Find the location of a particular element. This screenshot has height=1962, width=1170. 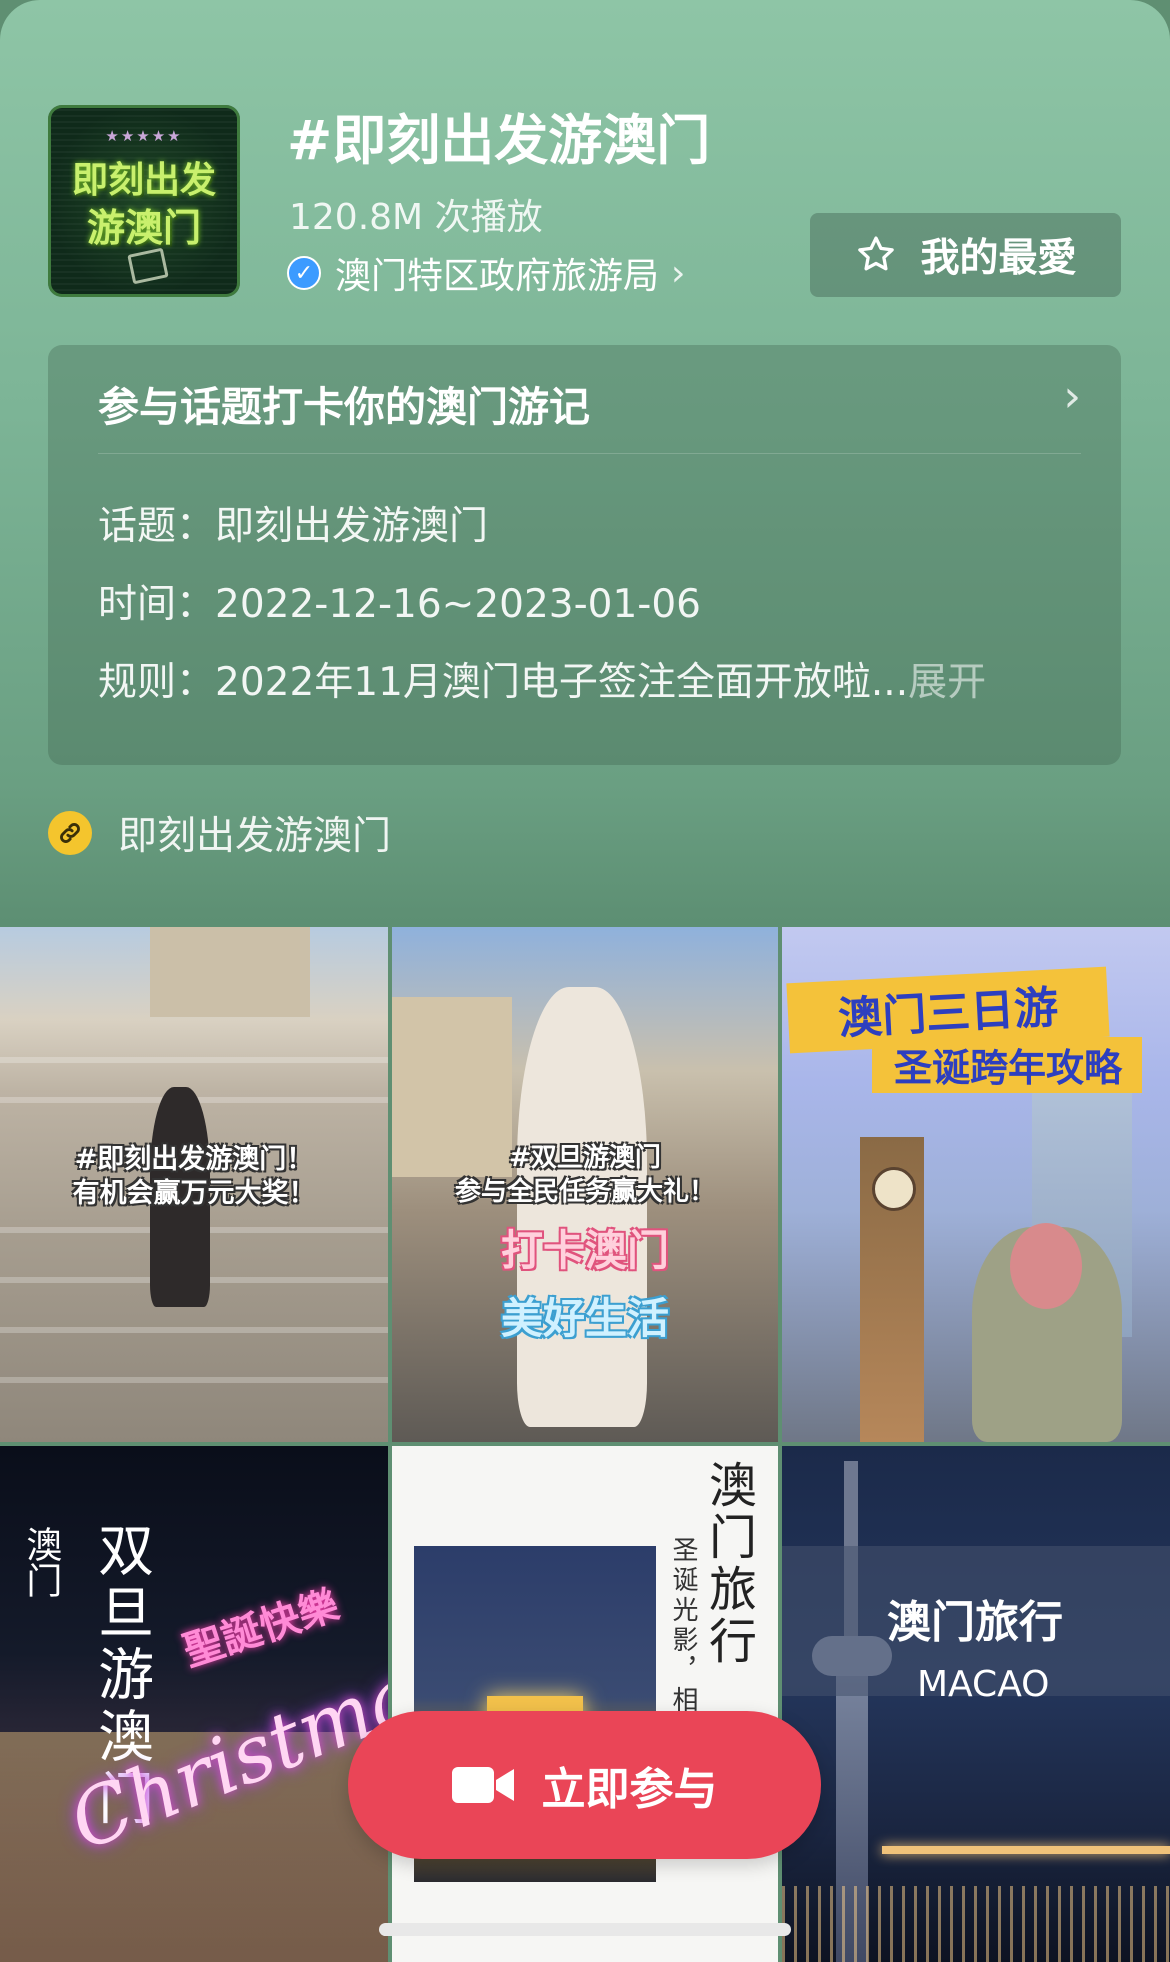

join-now-button: 立即参与 is located at coordinates (584, 1785).